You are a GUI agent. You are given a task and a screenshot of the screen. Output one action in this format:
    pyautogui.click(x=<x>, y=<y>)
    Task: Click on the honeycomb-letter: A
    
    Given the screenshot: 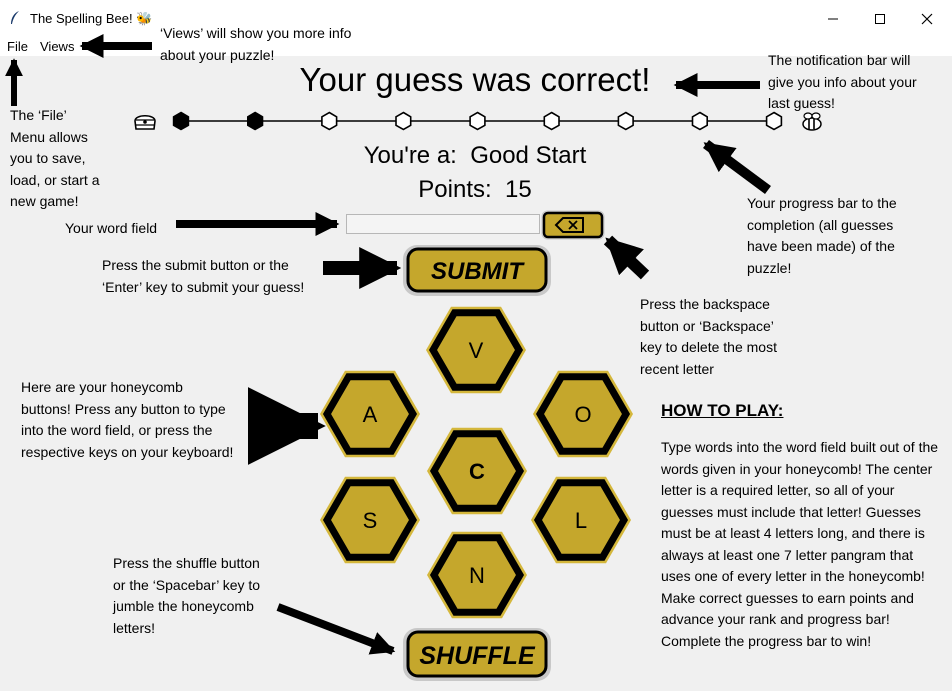 What is the action you would take?
    pyautogui.click(x=370, y=414)
    